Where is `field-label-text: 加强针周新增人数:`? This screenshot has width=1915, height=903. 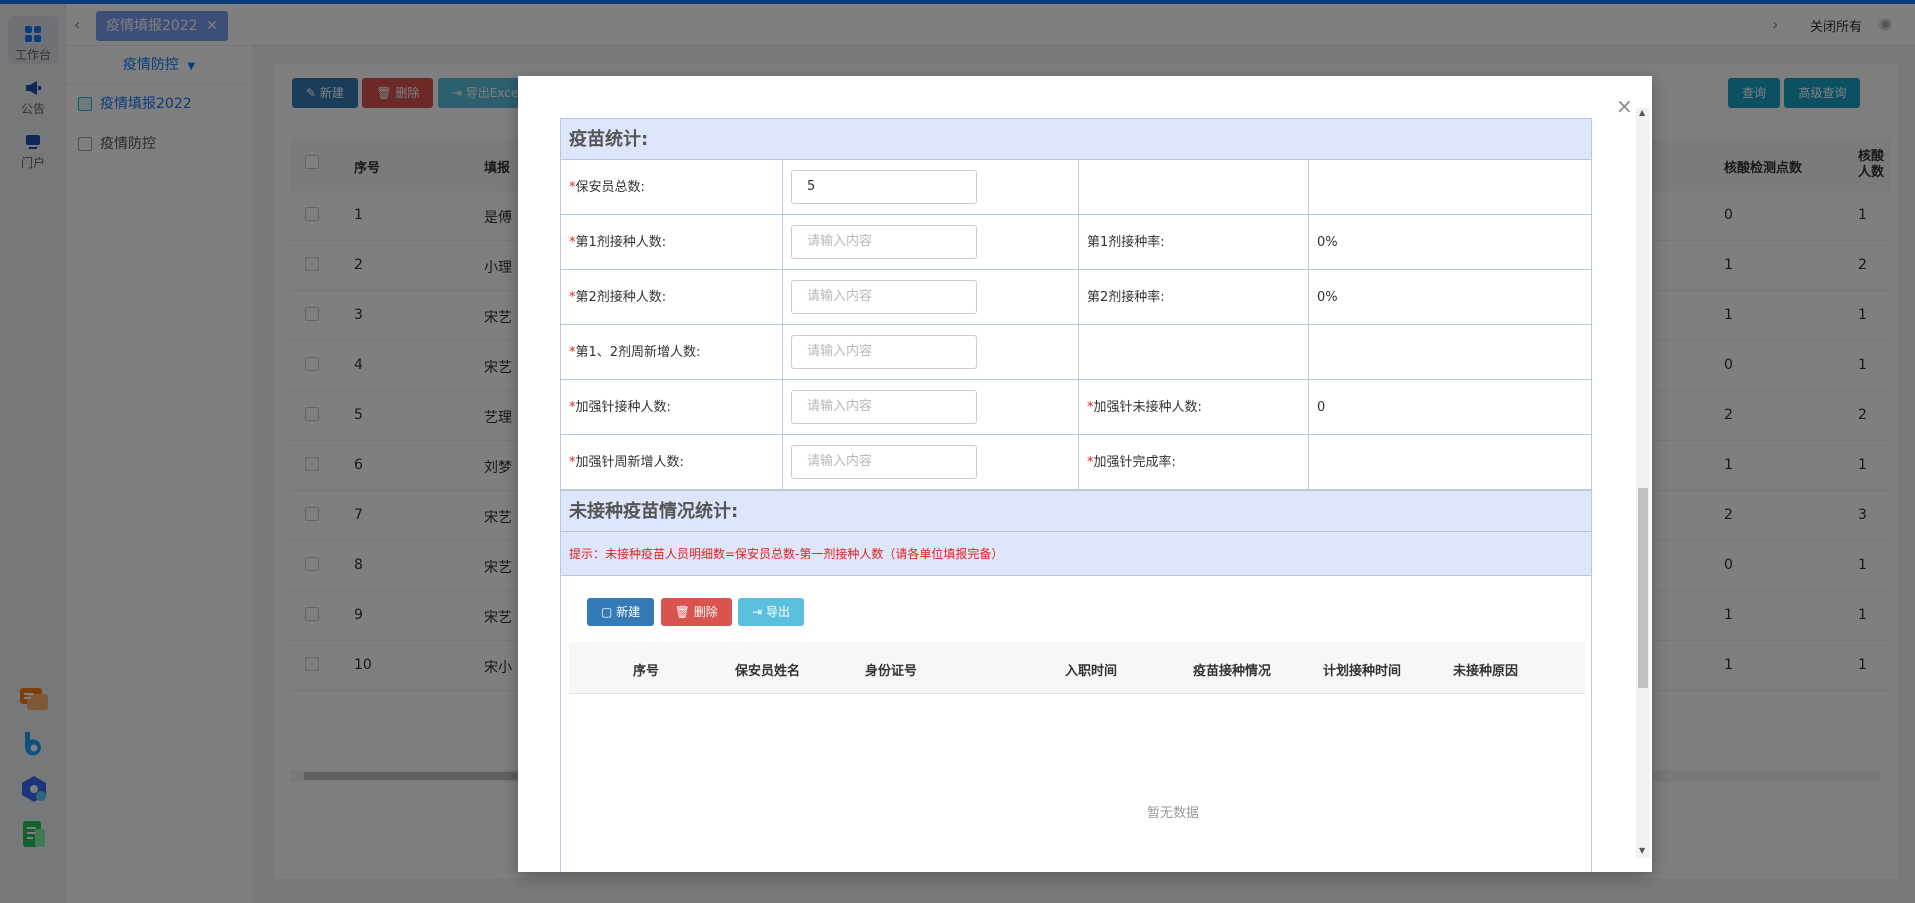 field-label-text: 加强针周新增人数: is located at coordinates (629, 462).